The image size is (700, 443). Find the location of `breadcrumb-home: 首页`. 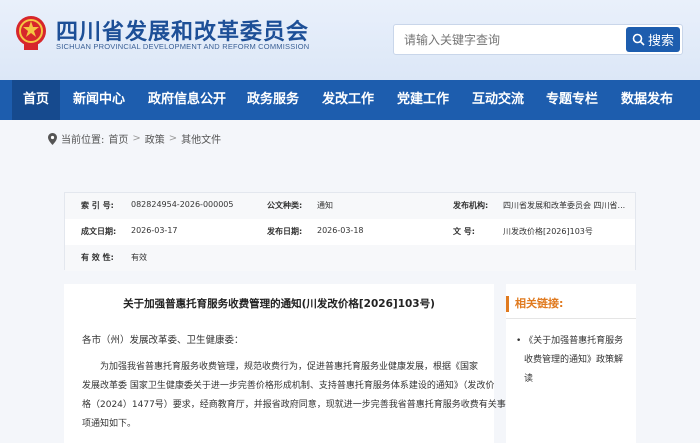

breadcrumb-home: 首页 is located at coordinates (118, 138).